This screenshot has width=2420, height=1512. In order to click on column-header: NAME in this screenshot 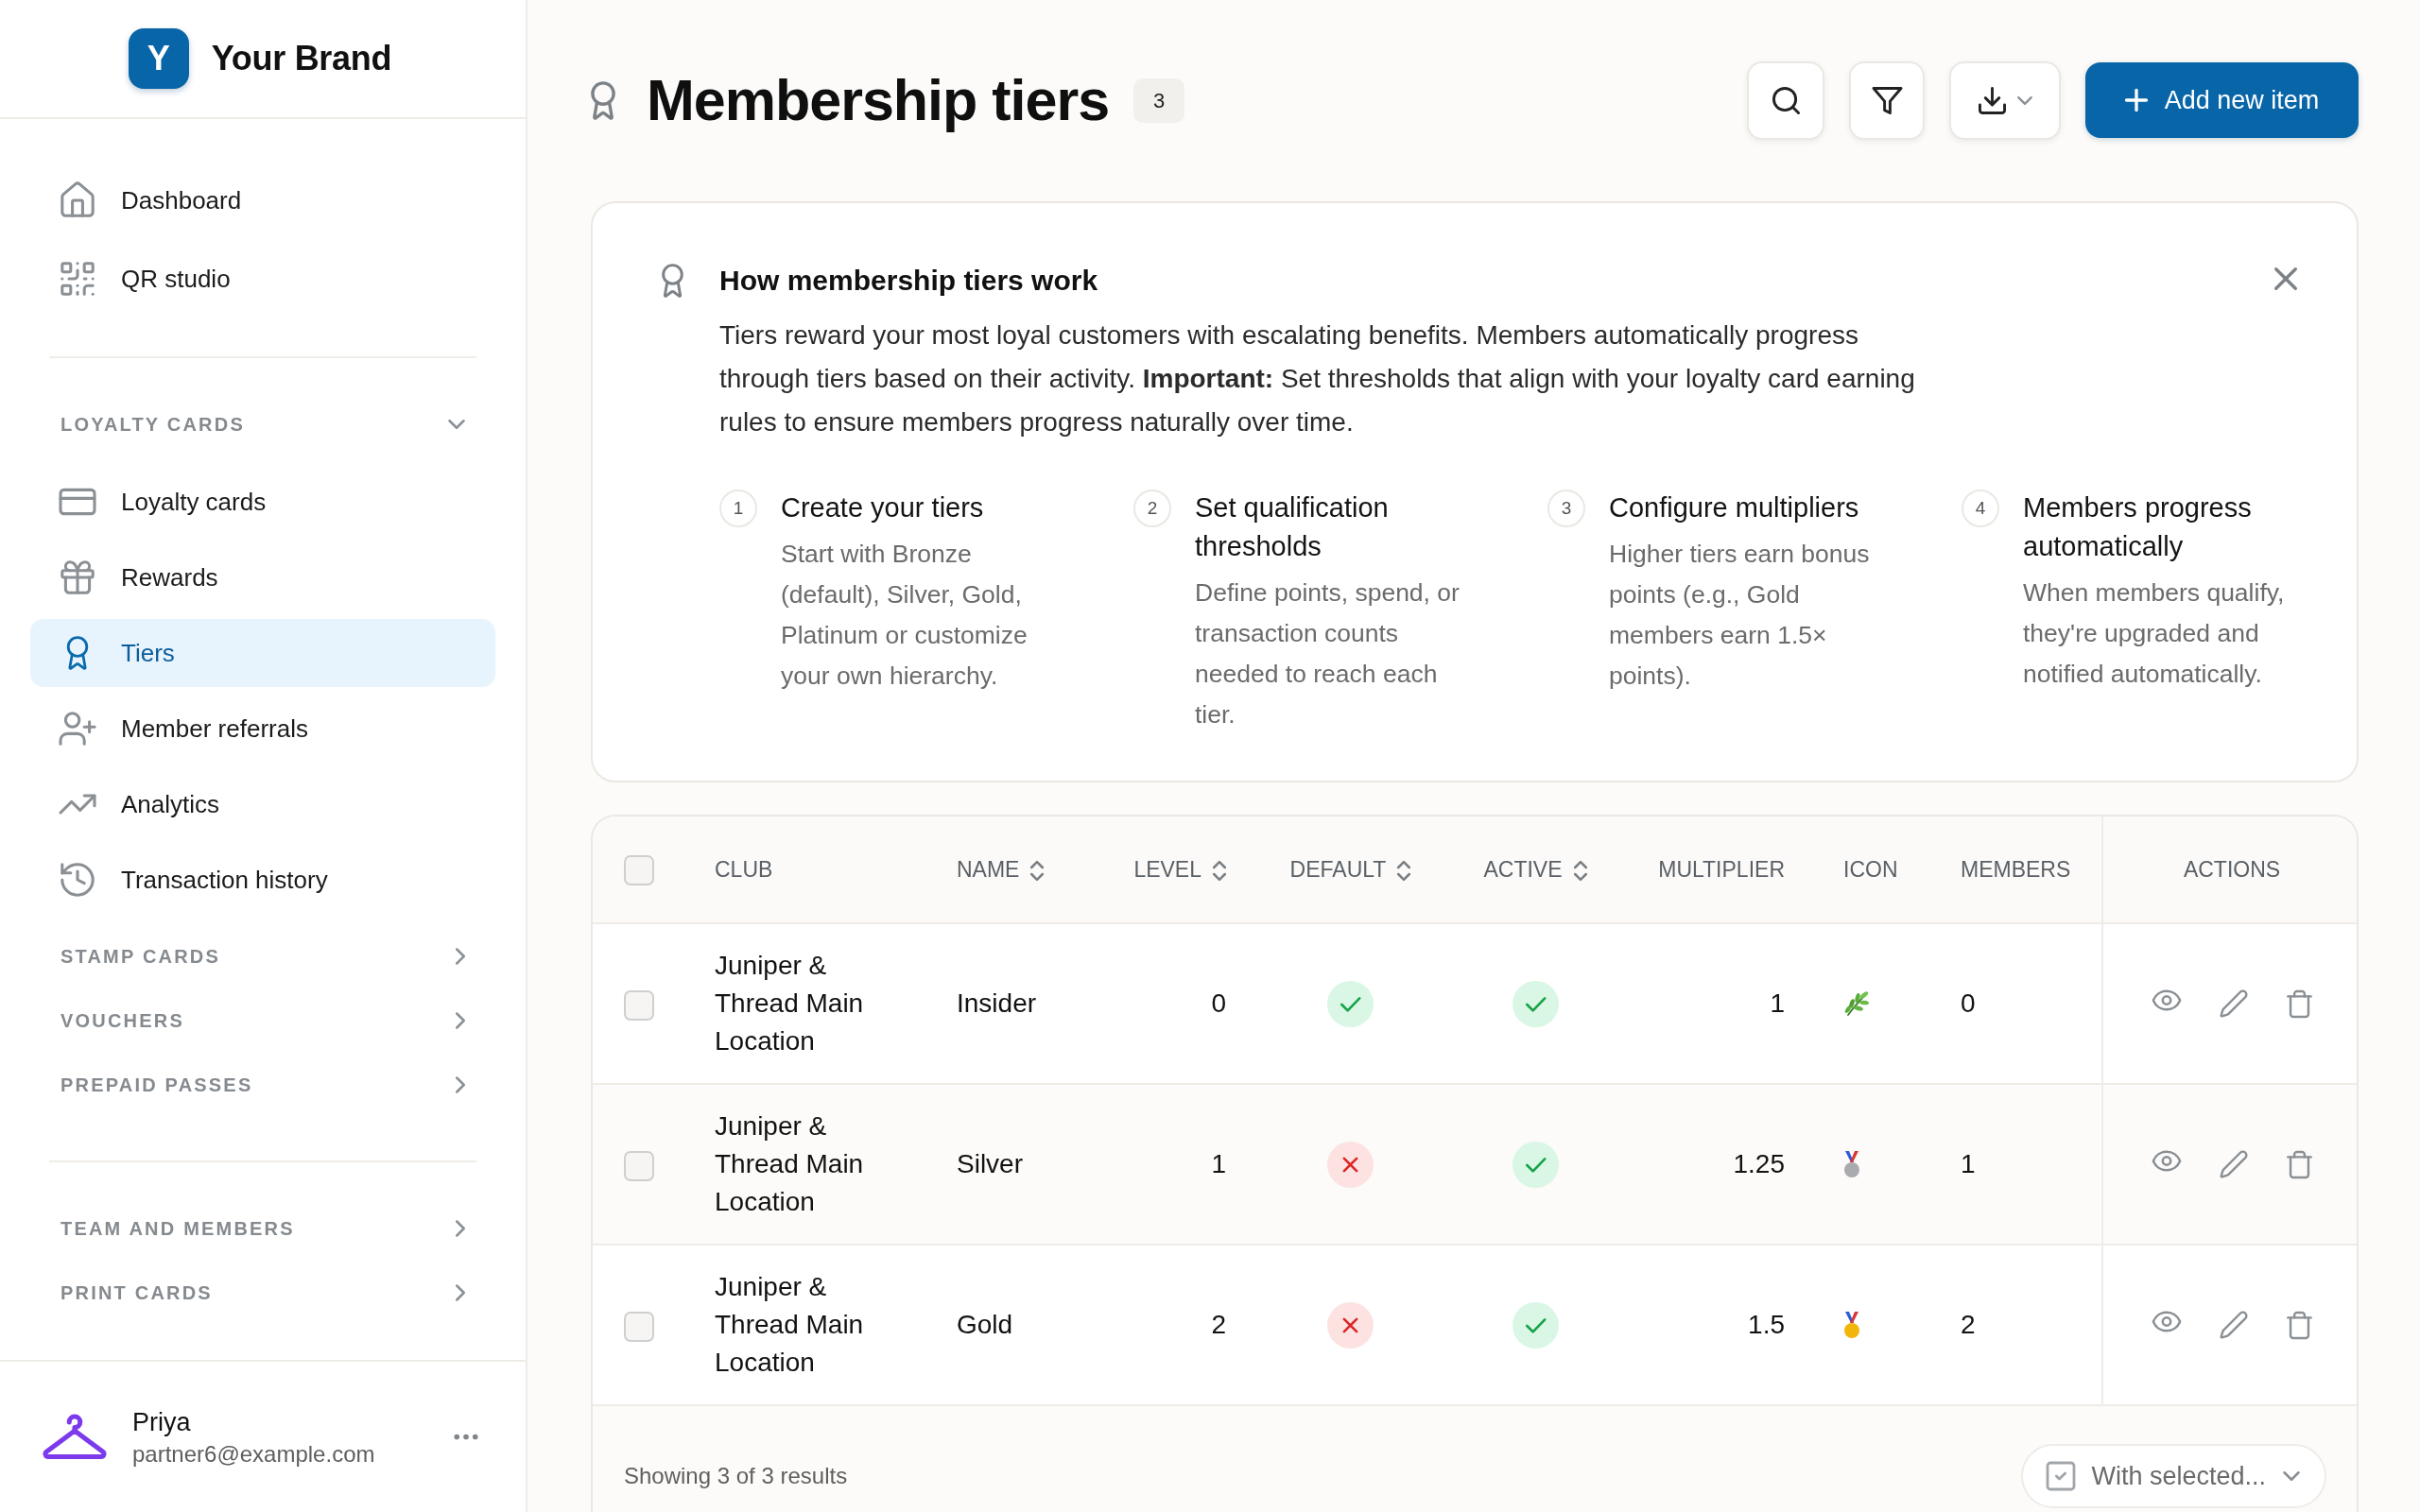, I will do `click(1003, 869)`.